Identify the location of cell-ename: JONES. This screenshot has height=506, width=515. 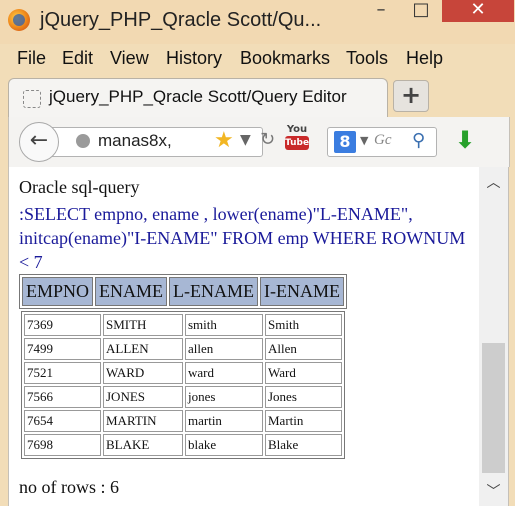
(143, 397).